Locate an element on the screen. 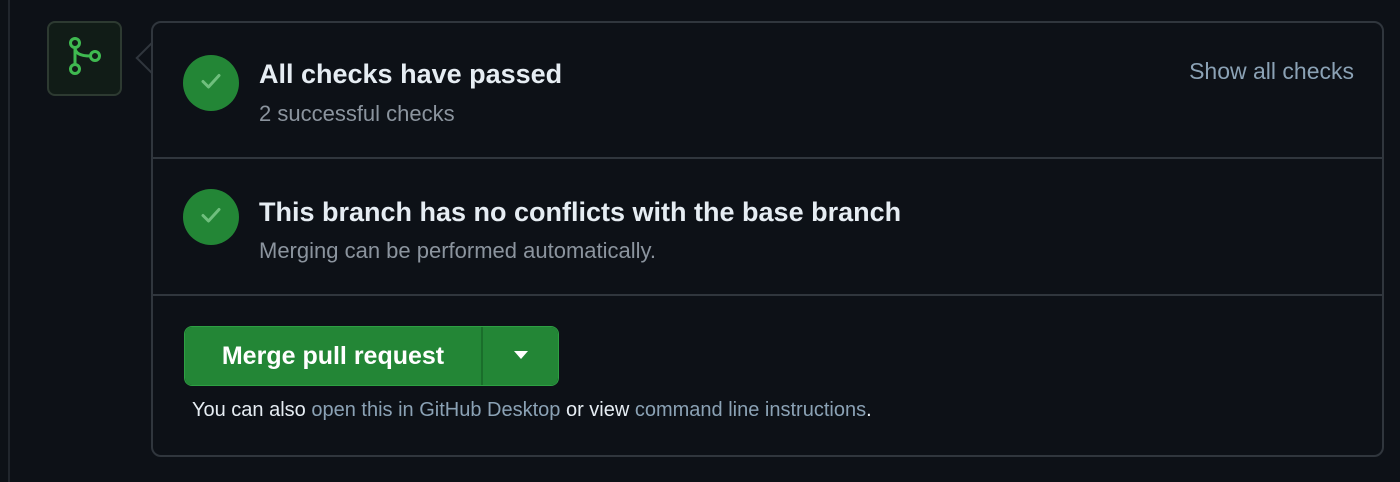 The image size is (1400, 482). conflicts-status-circle is located at coordinates (211, 217).